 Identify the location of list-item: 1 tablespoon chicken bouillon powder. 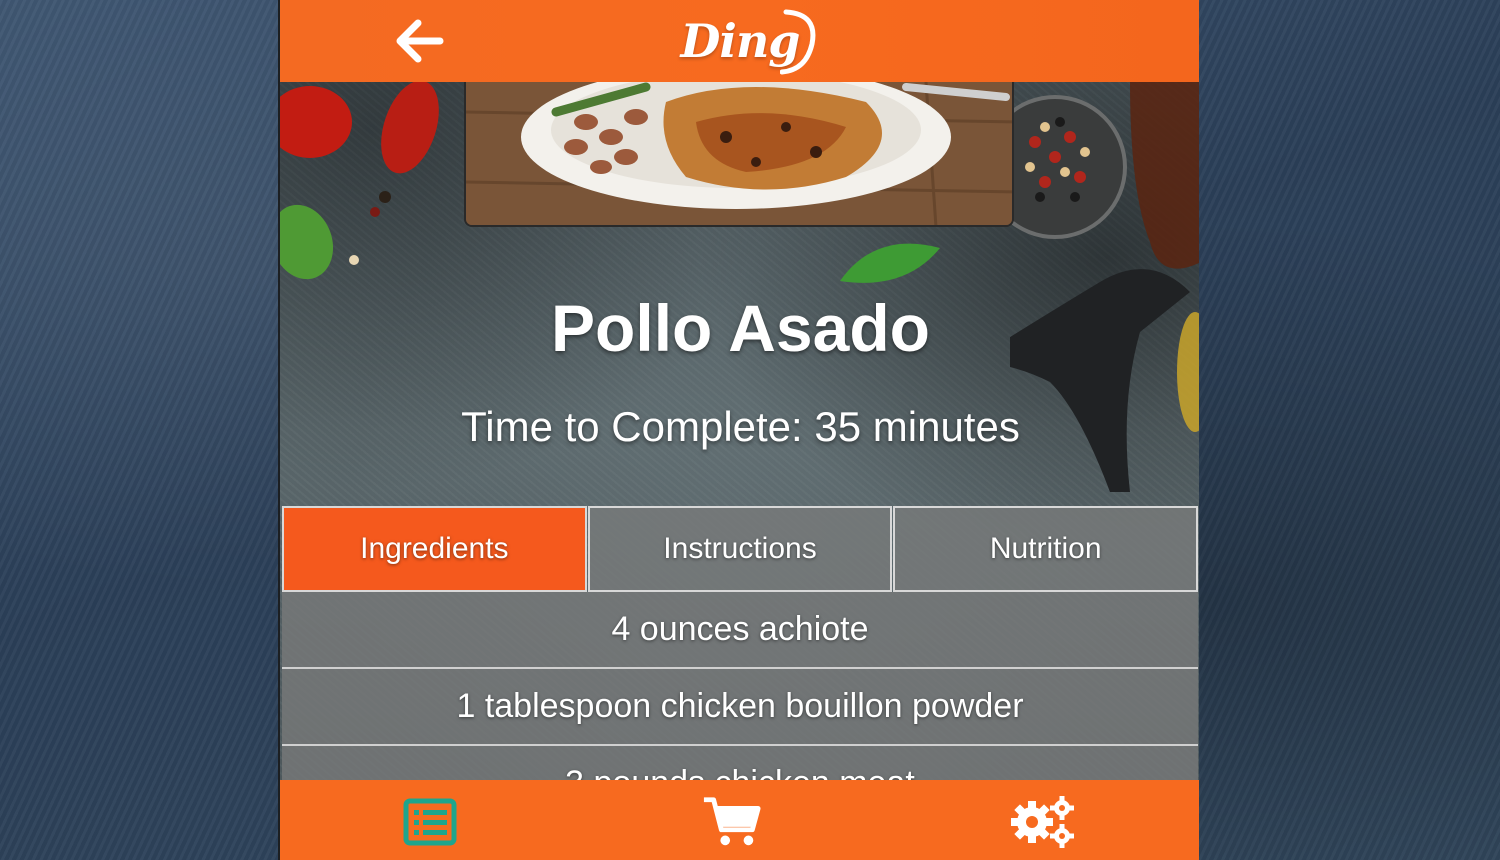
(740, 707).